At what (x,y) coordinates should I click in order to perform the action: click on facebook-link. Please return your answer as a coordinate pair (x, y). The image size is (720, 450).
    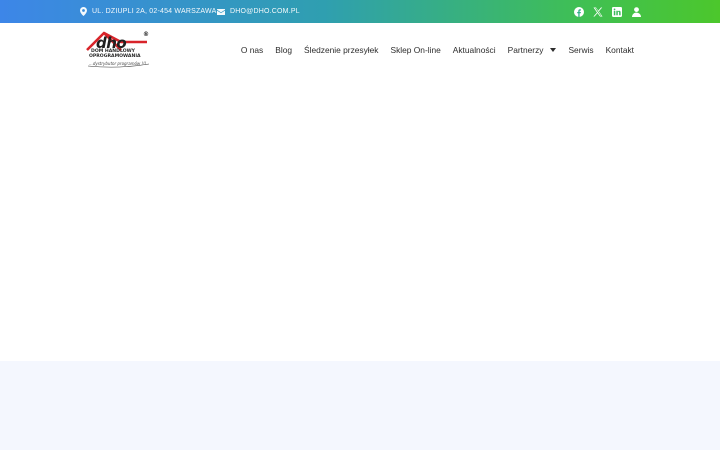
    Looking at the image, I should click on (579, 11).